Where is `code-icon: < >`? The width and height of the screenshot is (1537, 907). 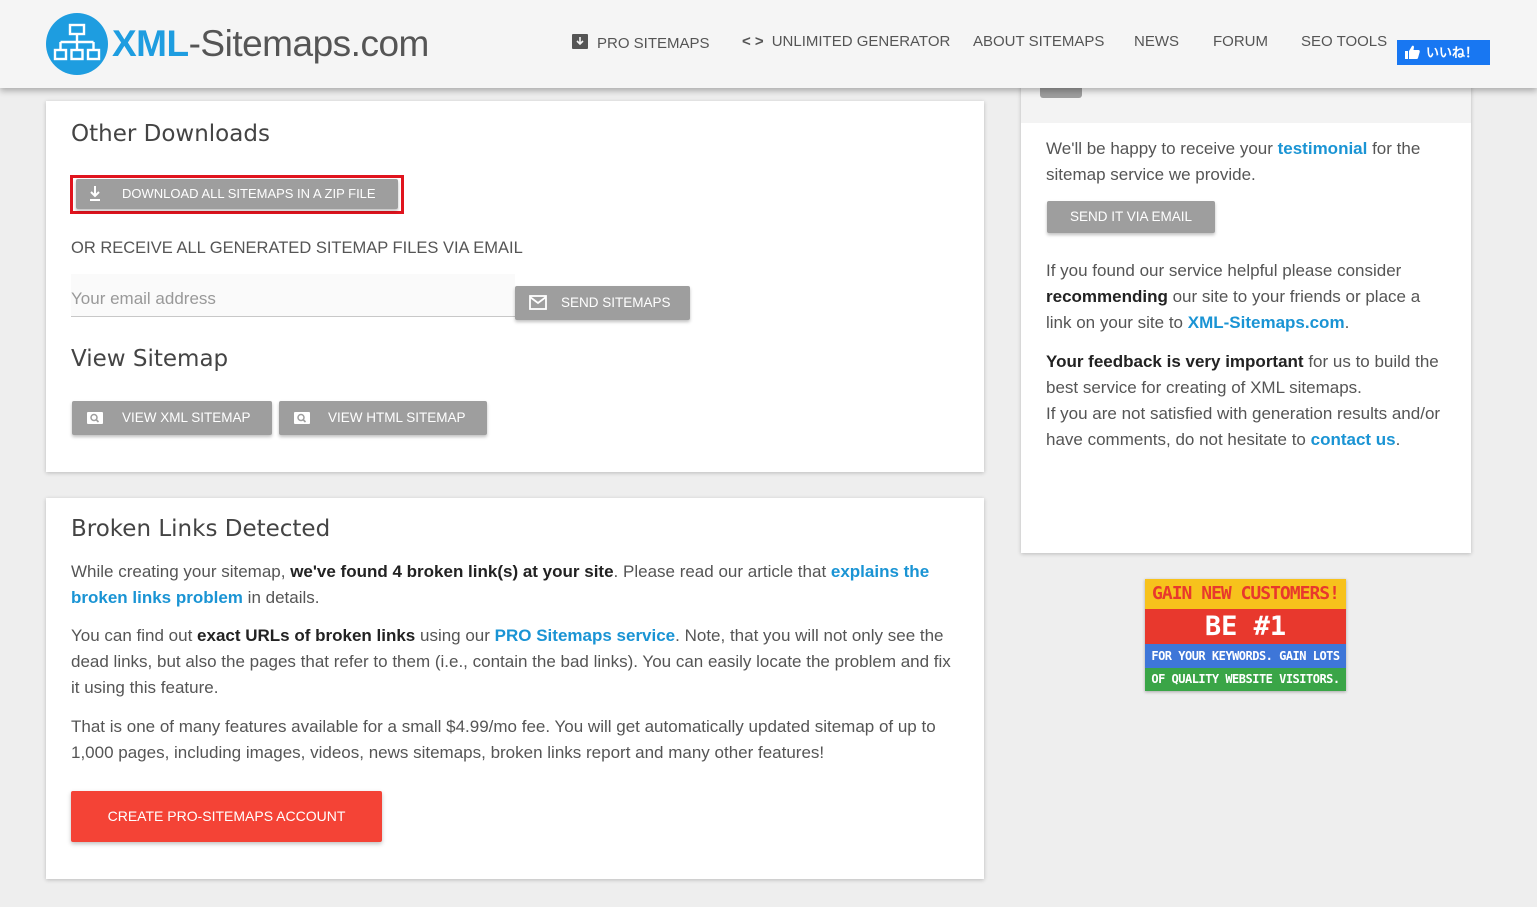
code-icon: < > is located at coordinates (753, 41).